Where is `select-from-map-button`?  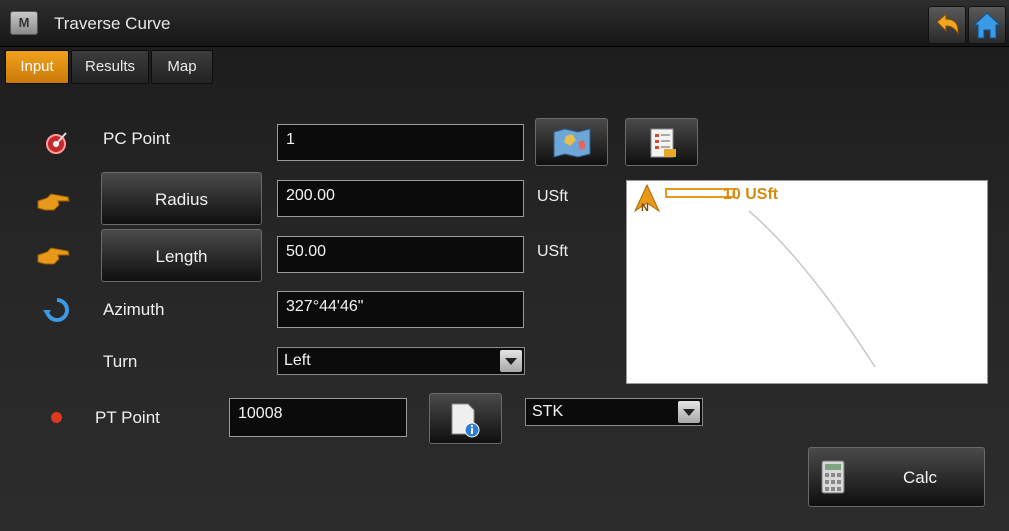
select-from-map-button is located at coordinates (571, 142).